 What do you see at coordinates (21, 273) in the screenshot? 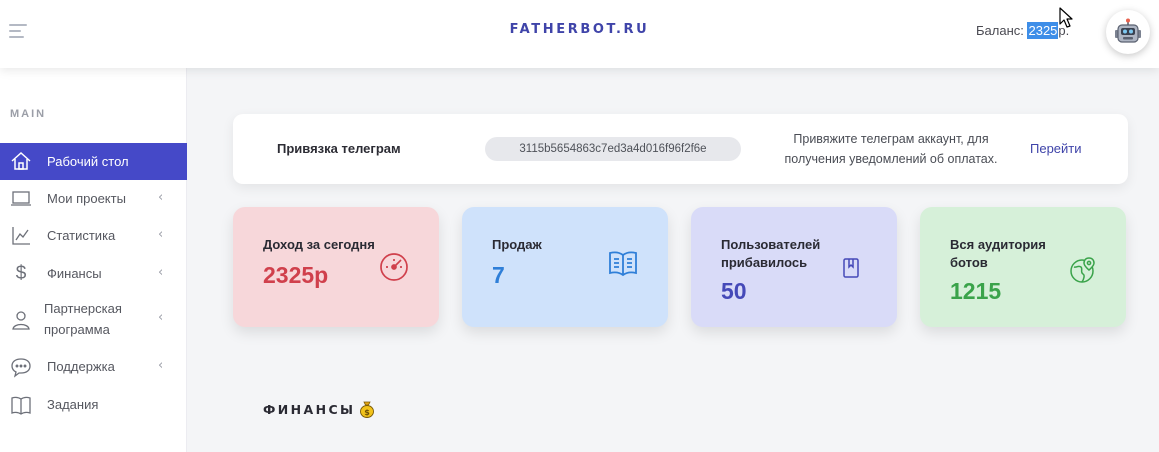
I see `dollar-icon: $` at bounding box center [21, 273].